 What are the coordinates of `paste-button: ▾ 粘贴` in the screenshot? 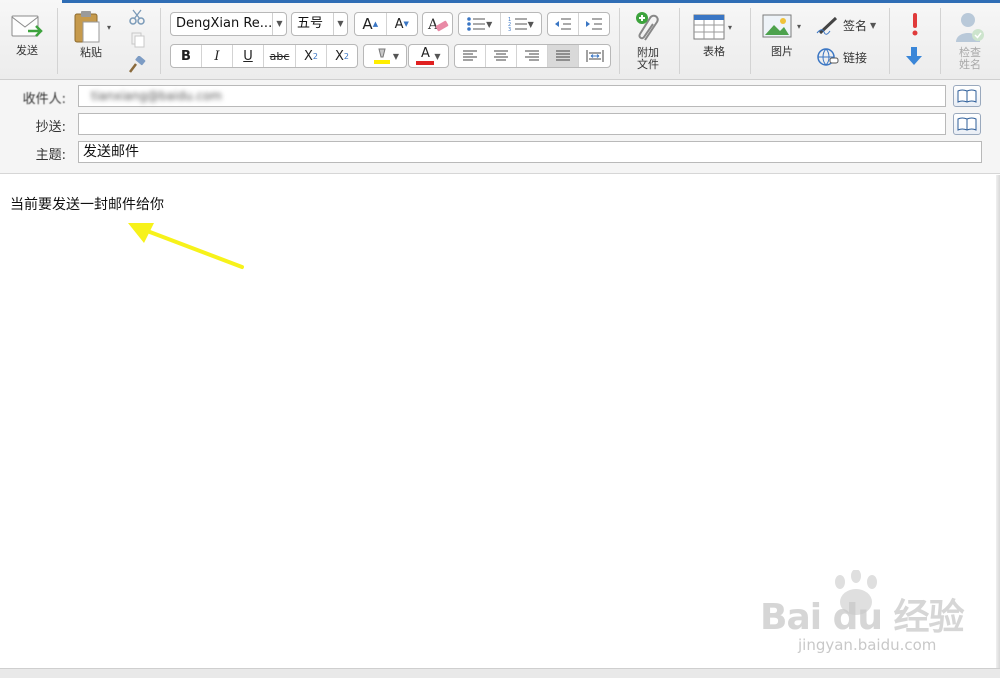 It's located at (91, 34).